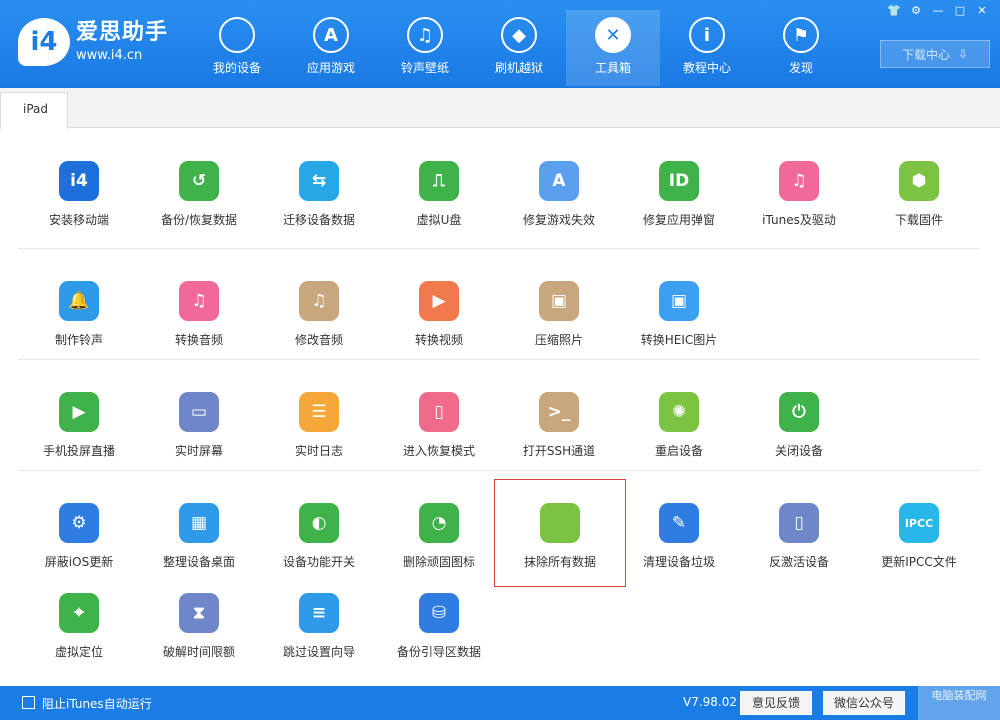 Image resolution: width=1000 pixels, height=720 pixels. I want to click on tool-erase-all-data: 抹除所有数据, so click(560, 533).